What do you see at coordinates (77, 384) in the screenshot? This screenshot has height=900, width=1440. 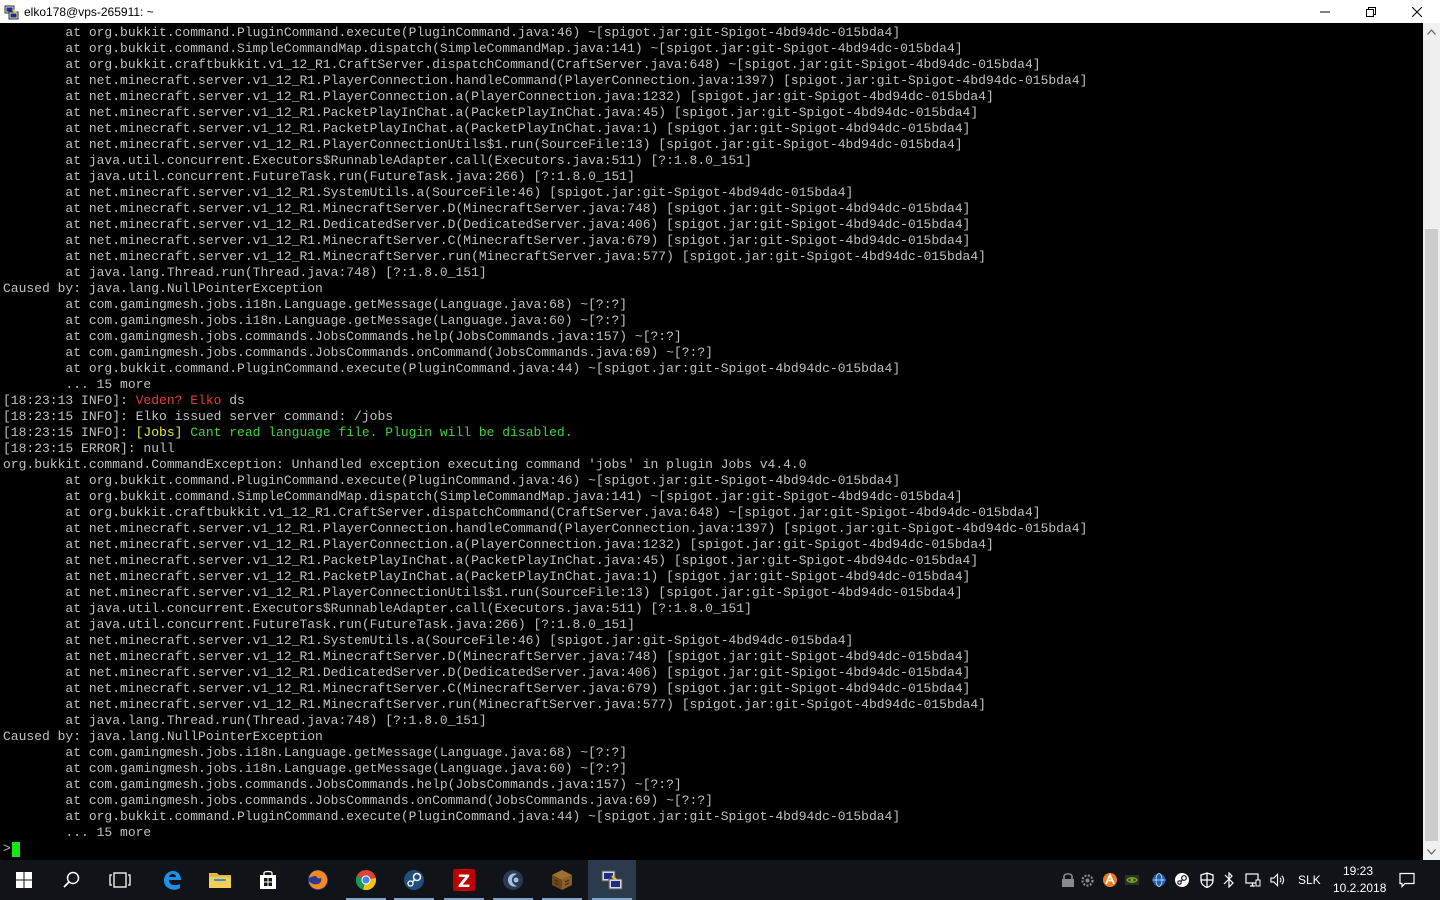 I see `terminal-text-segment: ... 15 more` at bounding box center [77, 384].